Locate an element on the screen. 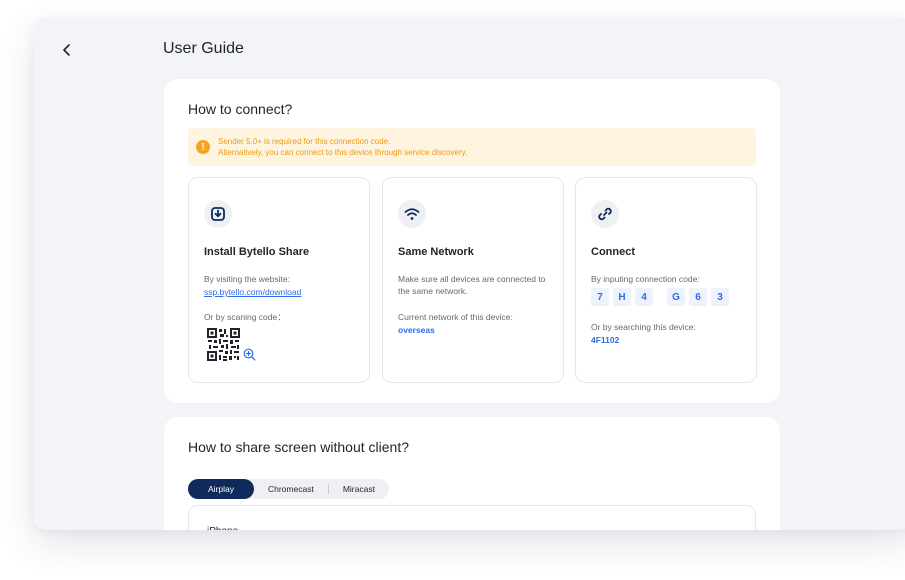  step-title: Same Network is located at coordinates (436, 252).